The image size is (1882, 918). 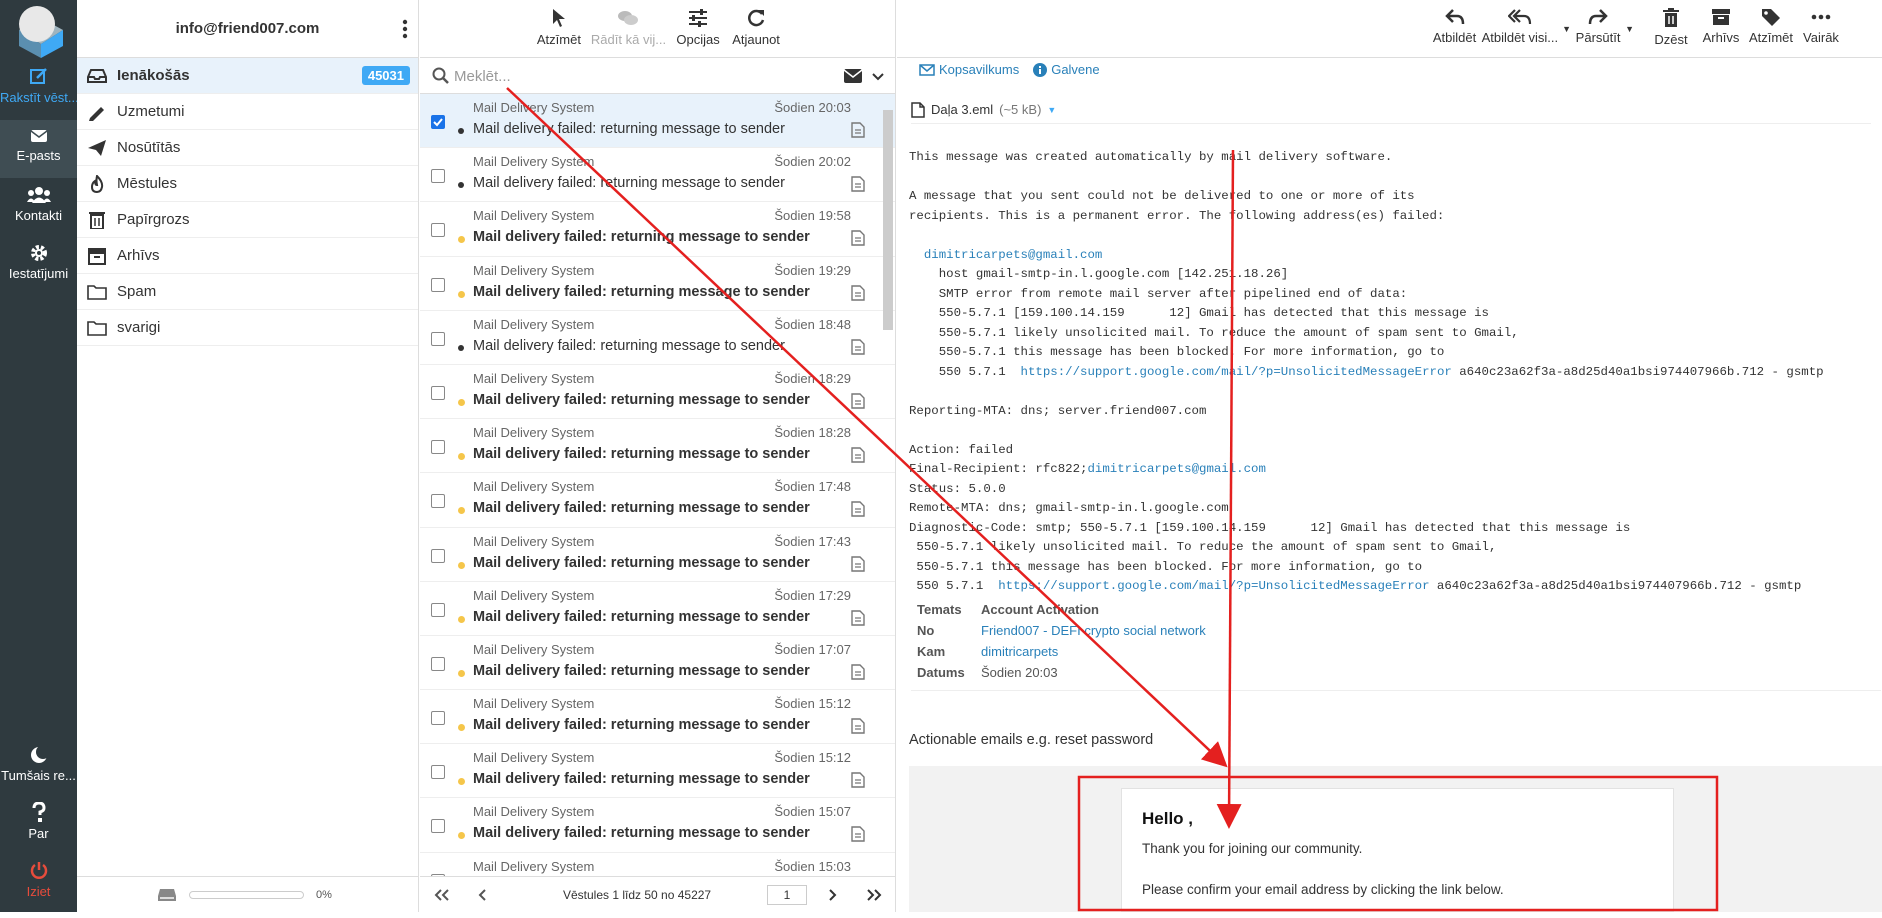 I want to click on envelope-icon, so click(x=38, y=136).